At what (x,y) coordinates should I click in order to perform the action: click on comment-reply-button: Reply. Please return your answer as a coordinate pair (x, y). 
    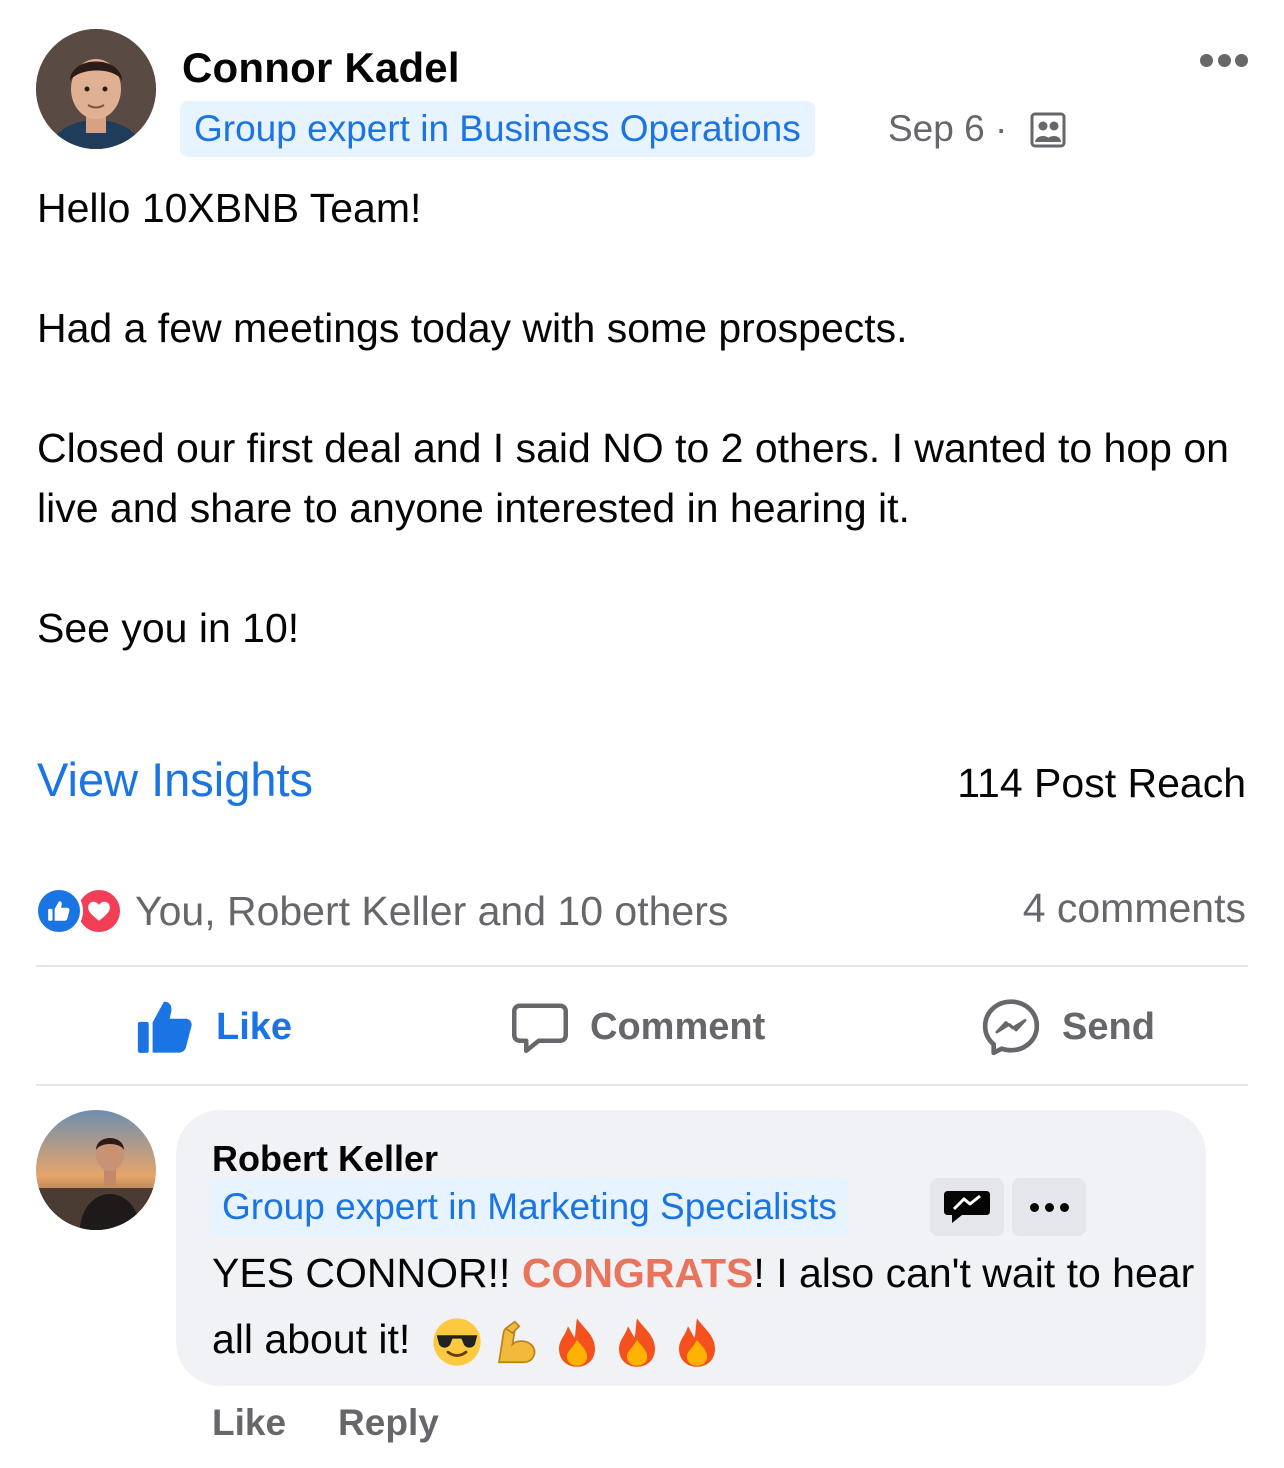
    Looking at the image, I should click on (388, 1423).